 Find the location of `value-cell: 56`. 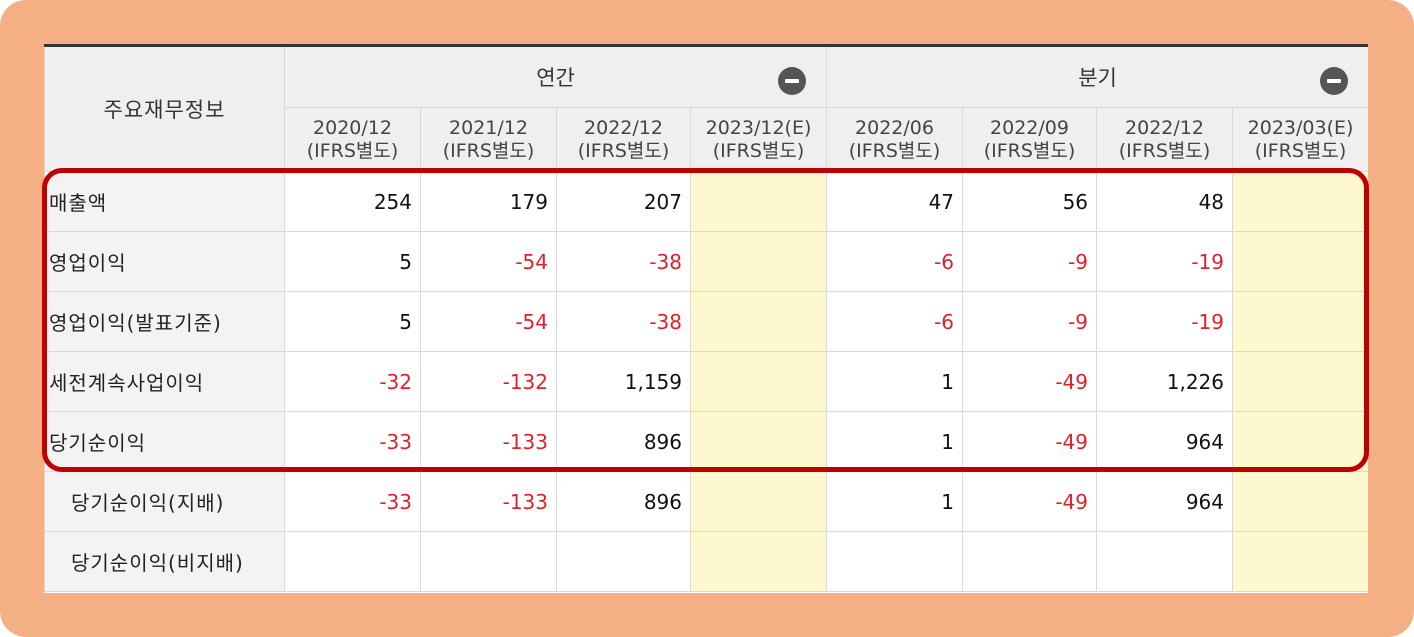

value-cell: 56 is located at coordinates (1030, 201).